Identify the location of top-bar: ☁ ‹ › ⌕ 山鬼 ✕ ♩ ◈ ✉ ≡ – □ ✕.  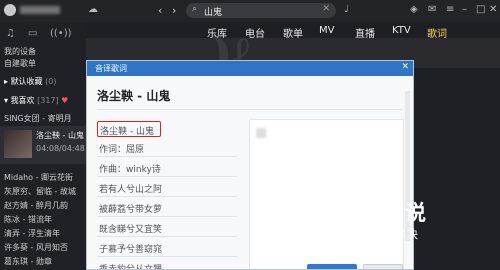
(250, 11).